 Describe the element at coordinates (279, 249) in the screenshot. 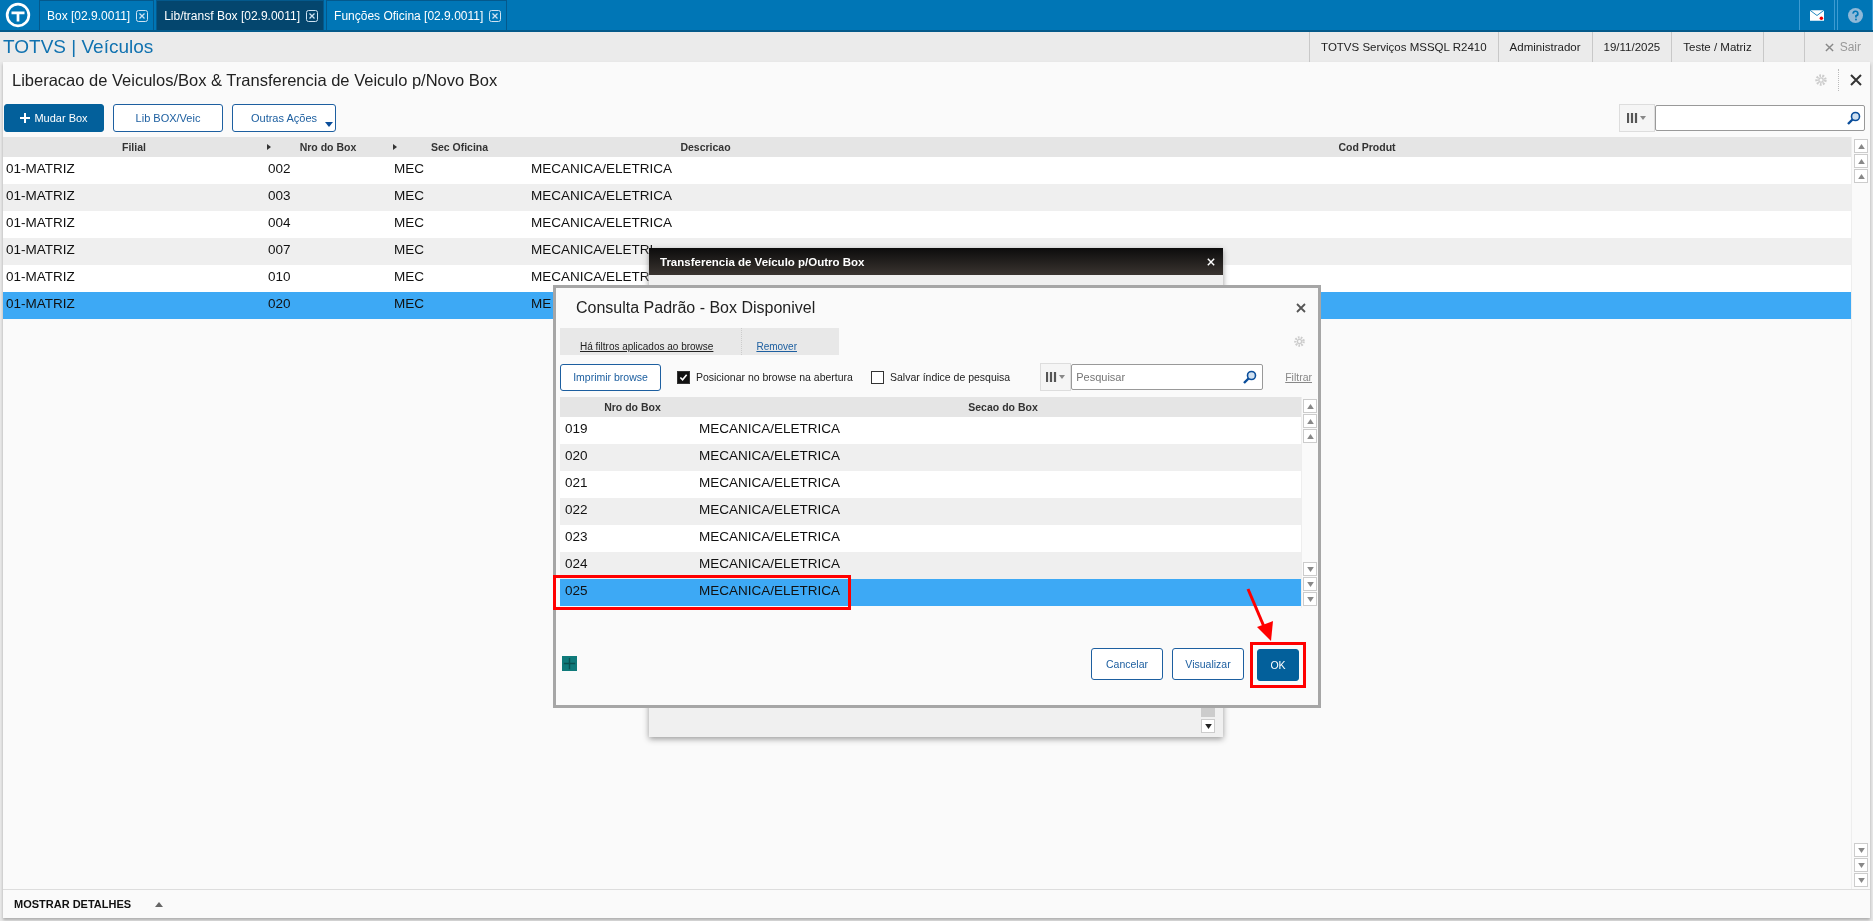

I see `table-cell: 007` at that location.